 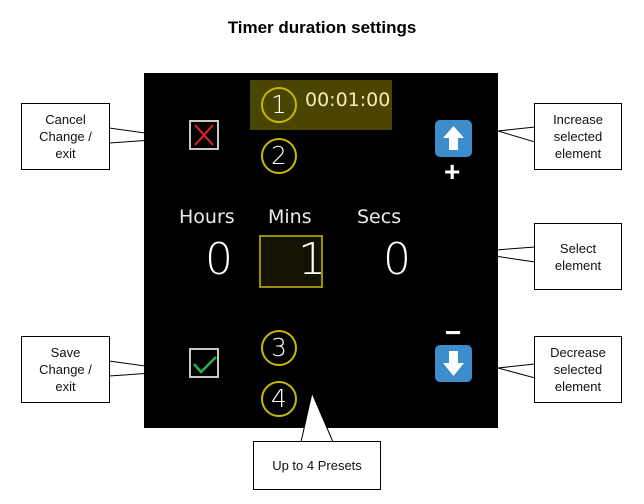 What do you see at coordinates (578, 256) in the screenshot?
I see `select-callout: Select element` at bounding box center [578, 256].